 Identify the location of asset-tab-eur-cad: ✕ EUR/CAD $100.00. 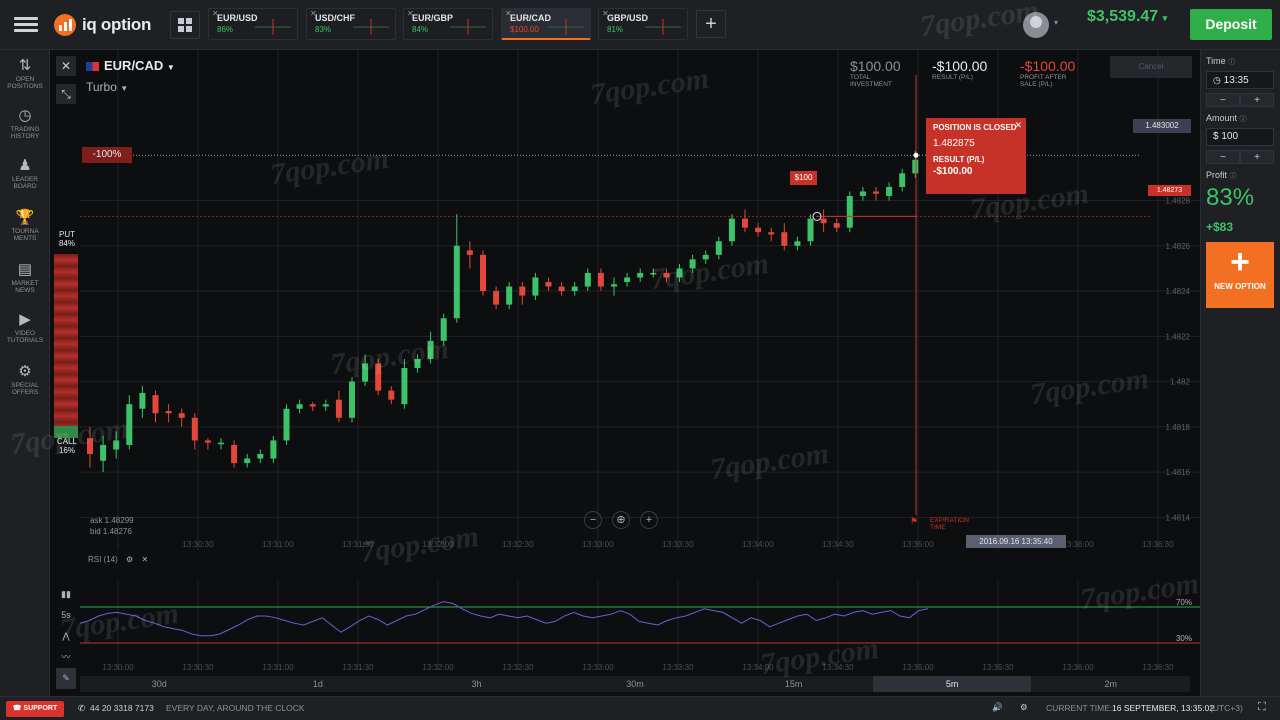
(546, 24).